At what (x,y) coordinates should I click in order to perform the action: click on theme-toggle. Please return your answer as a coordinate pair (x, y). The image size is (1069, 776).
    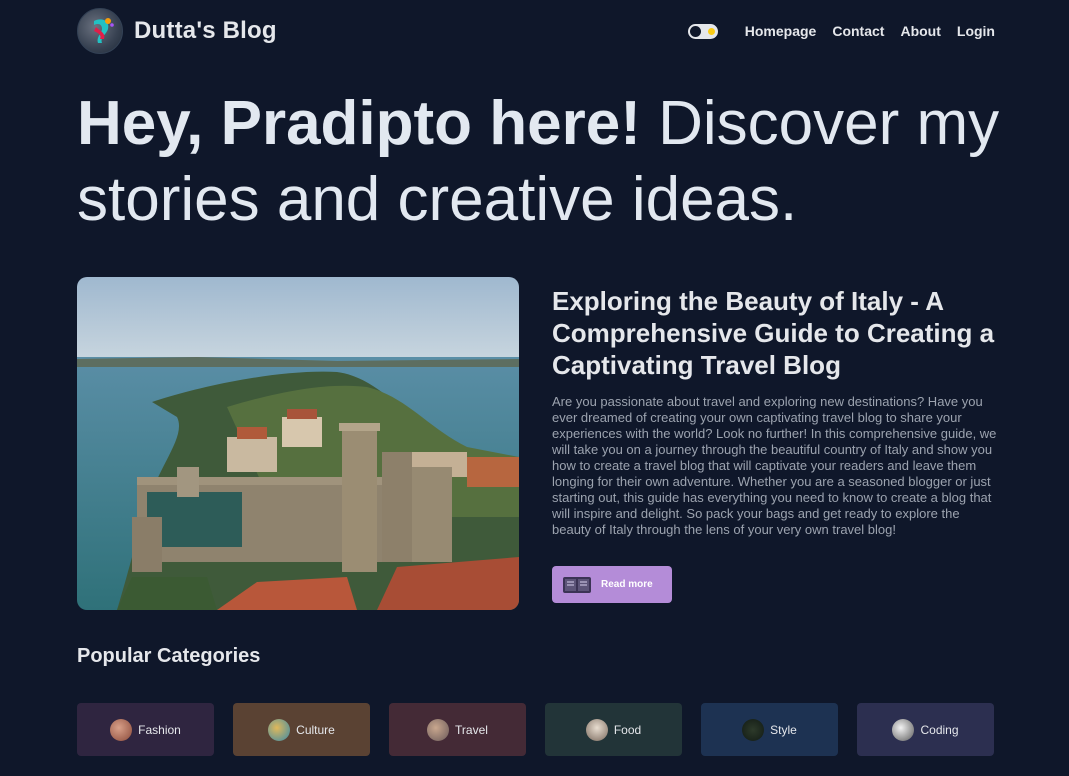
    Looking at the image, I should click on (702, 31).